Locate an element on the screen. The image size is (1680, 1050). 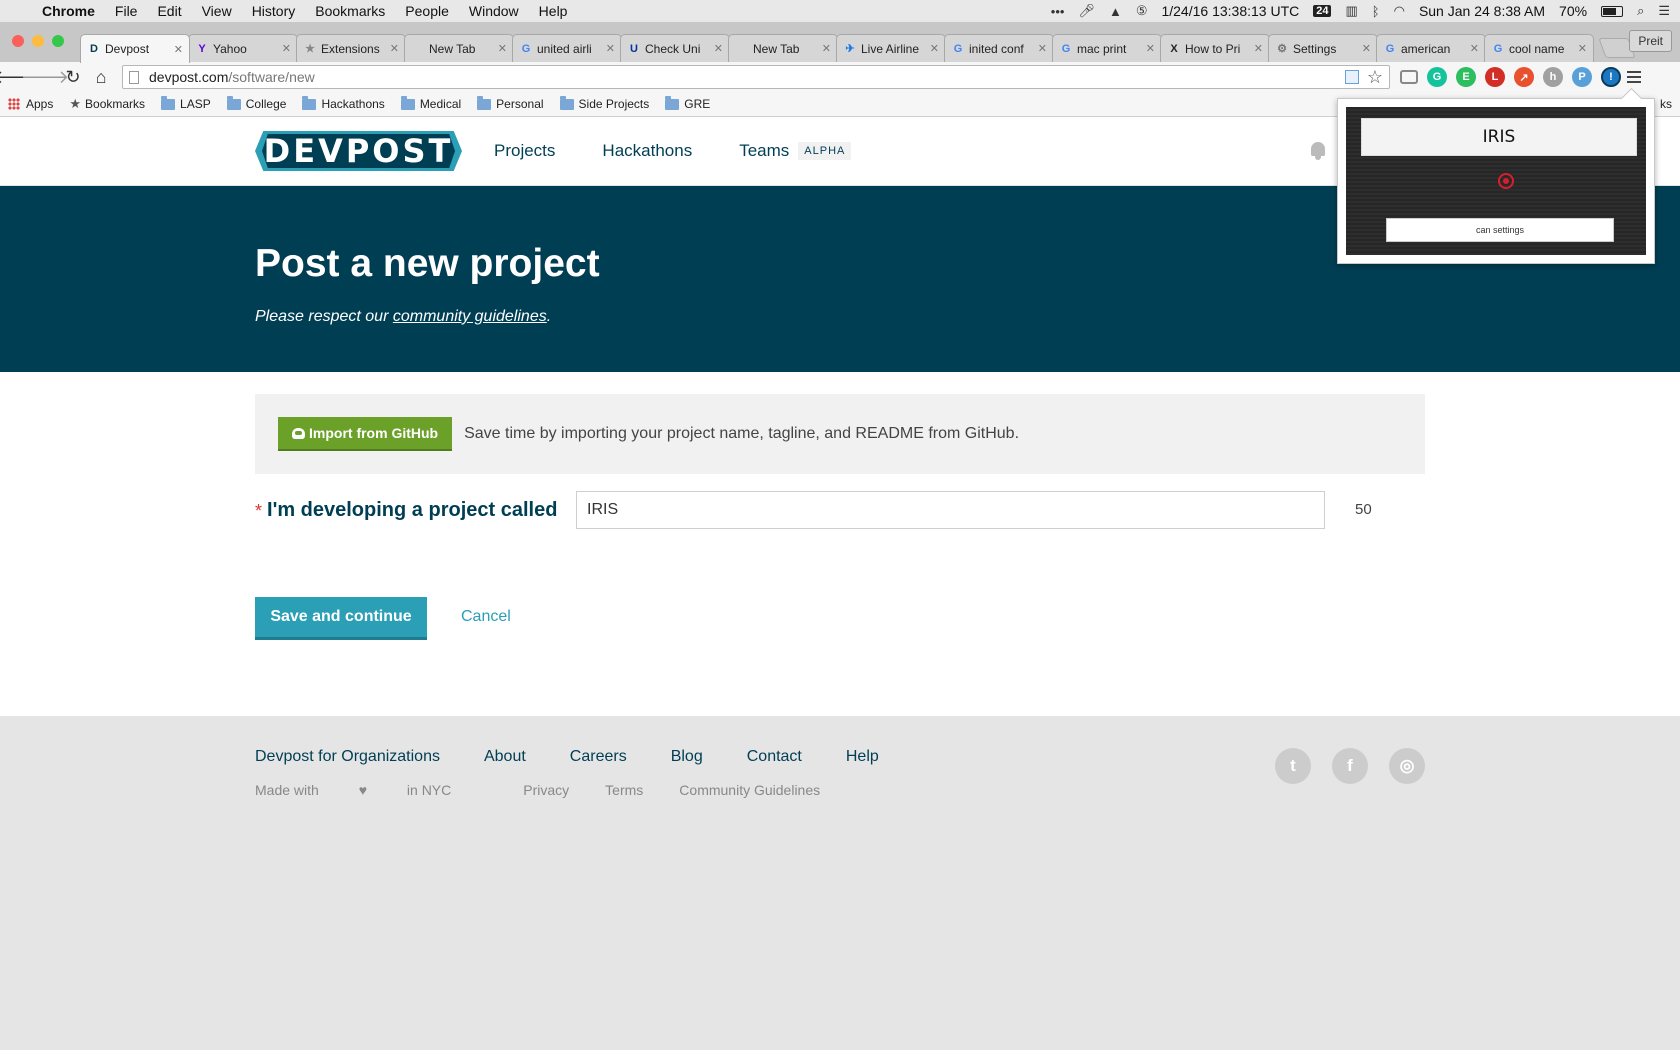
menu-history: History is located at coordinates (274, 11).